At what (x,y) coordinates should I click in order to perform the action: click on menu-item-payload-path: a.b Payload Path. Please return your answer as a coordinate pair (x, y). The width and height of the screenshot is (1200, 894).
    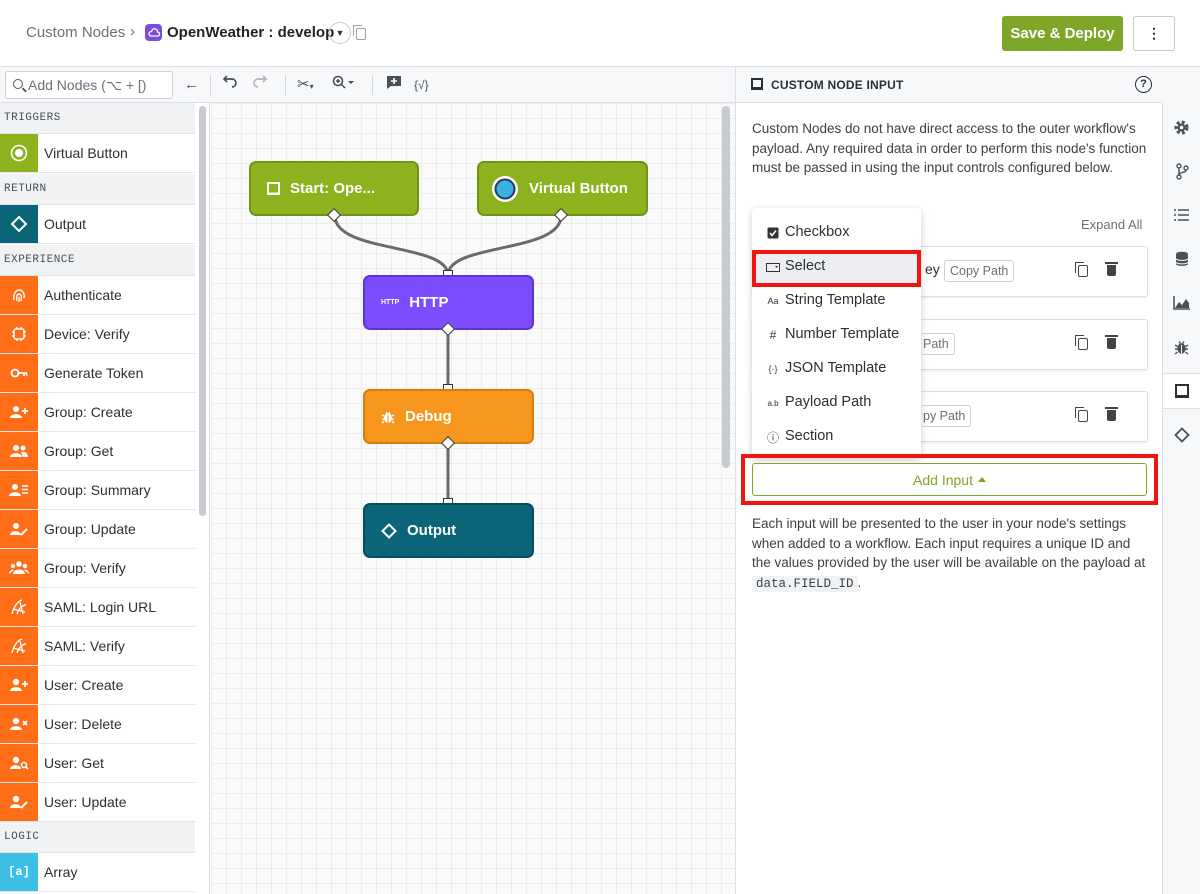
    Looking at the image, I should click on (836, 403).